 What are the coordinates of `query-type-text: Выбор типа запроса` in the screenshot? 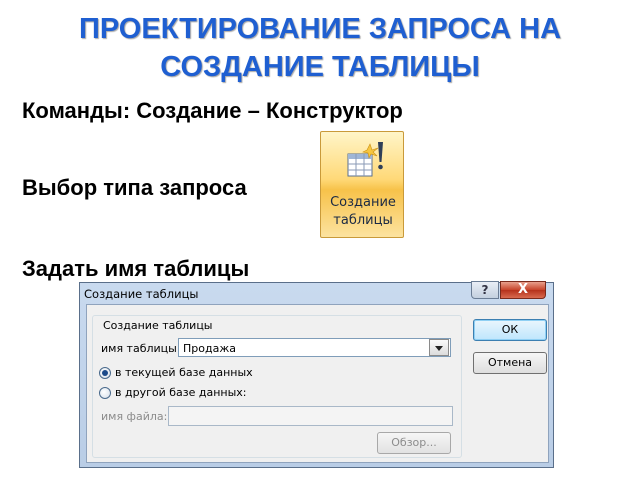 It's located at (134, 187).